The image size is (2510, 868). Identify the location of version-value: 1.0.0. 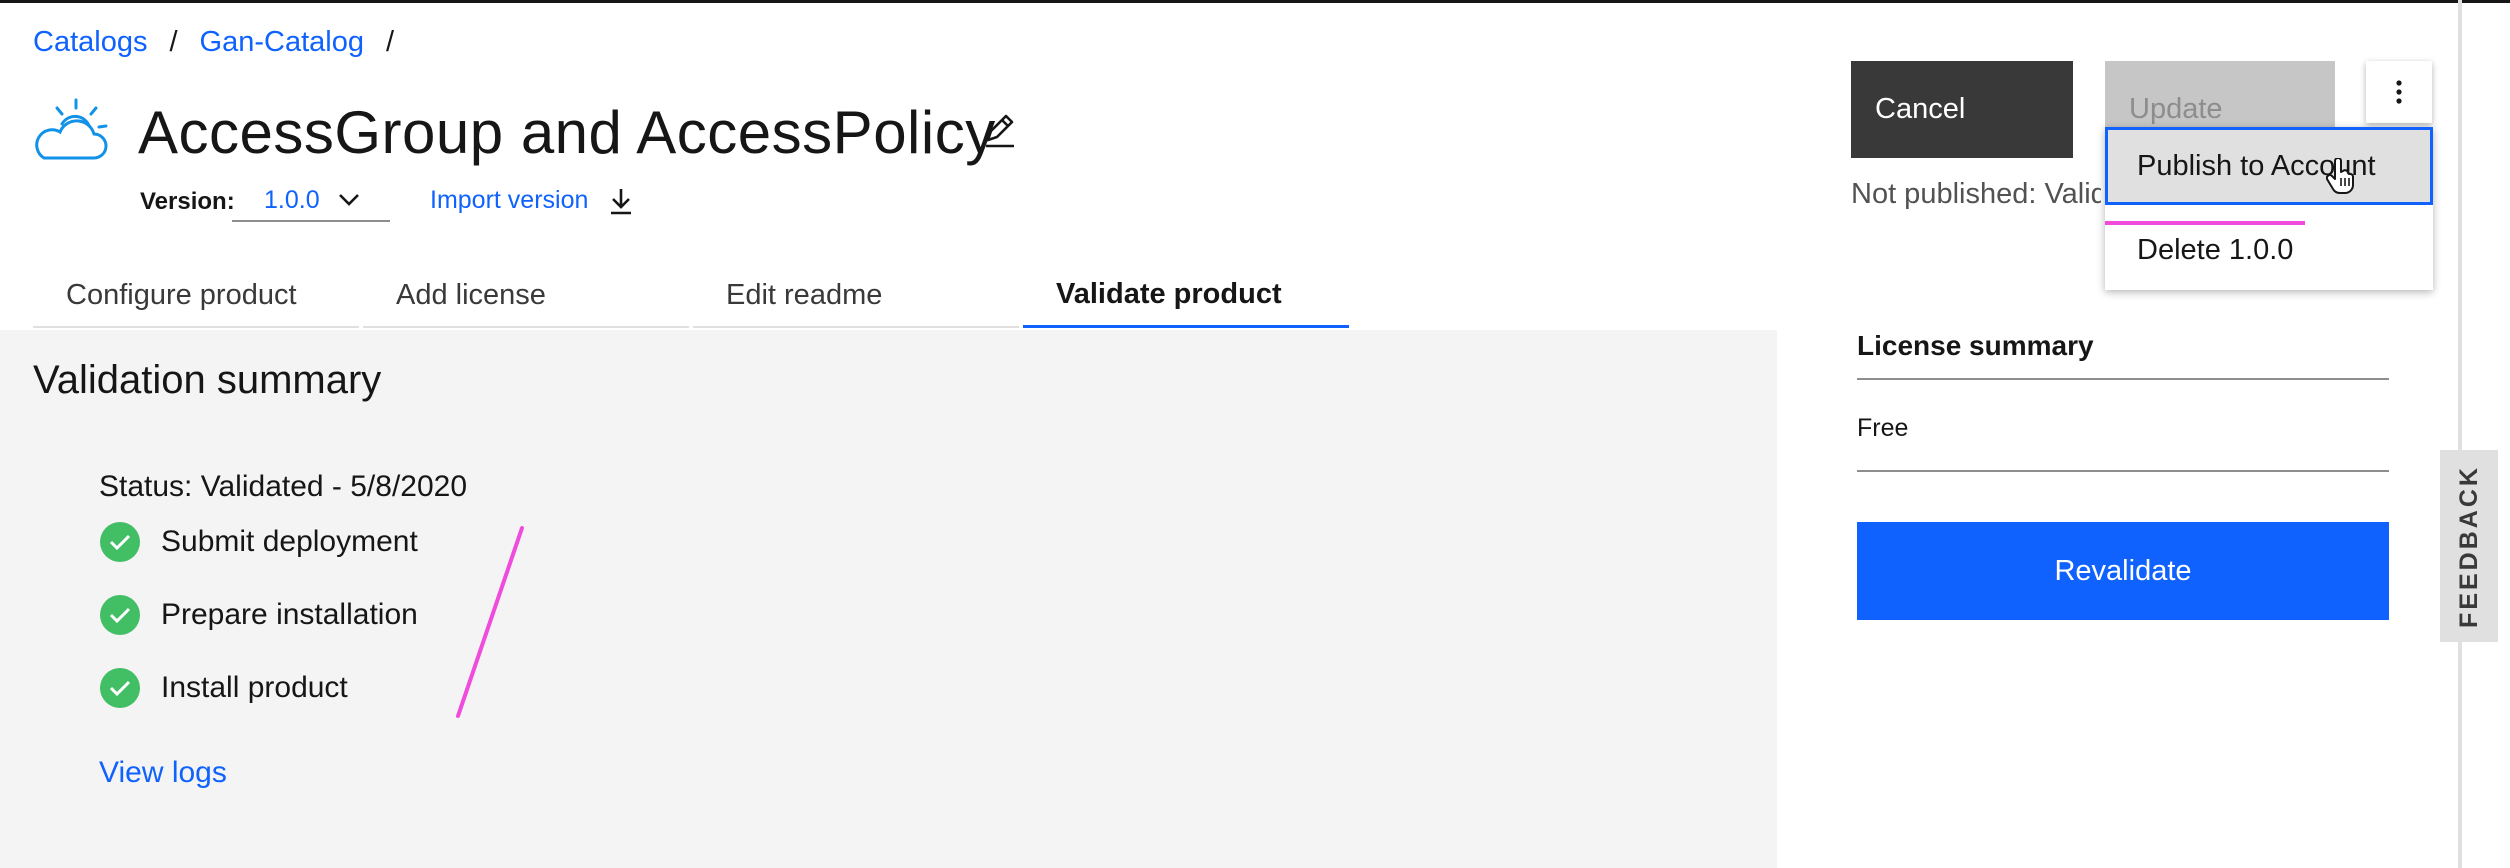
(292, 199).